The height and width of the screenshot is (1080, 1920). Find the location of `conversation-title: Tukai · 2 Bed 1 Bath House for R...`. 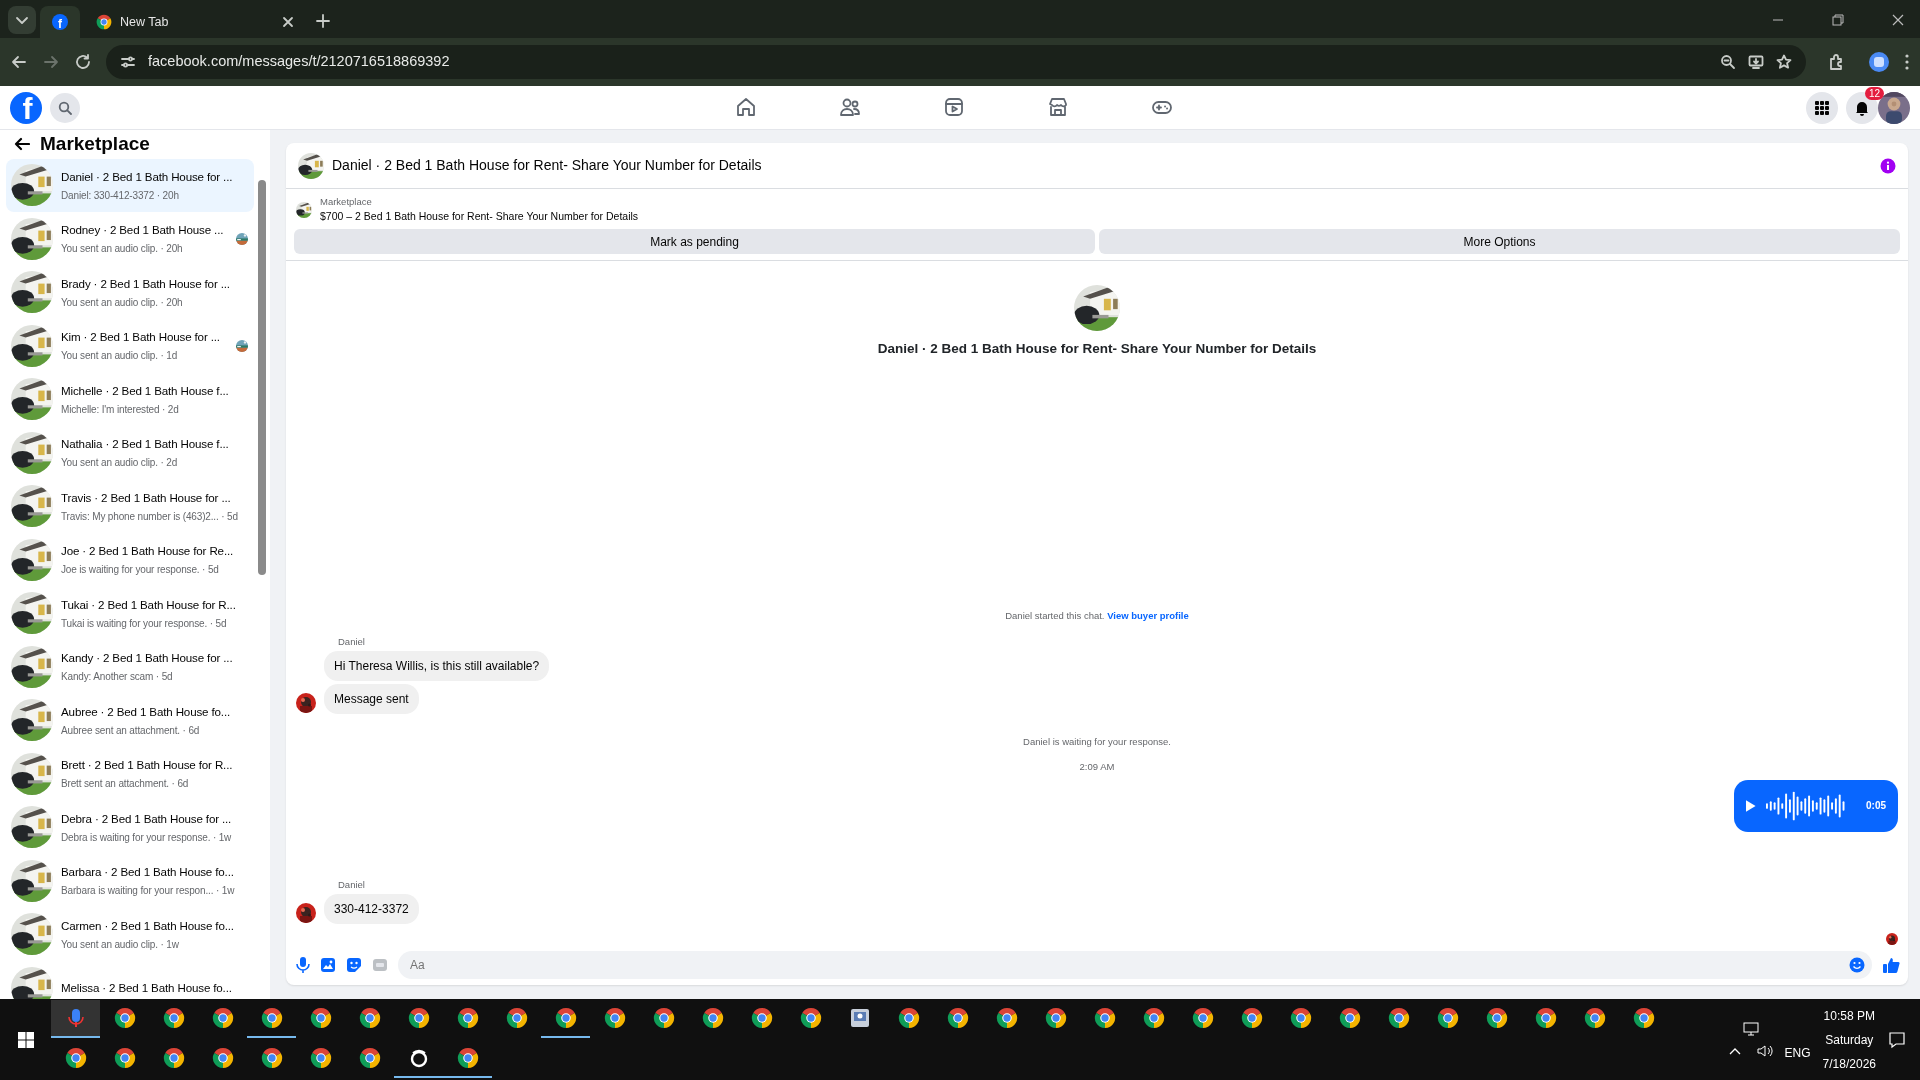

conversation-title: Tukai · 2 Bed 1 Bath House for R... is located at coordinates (149, 604).